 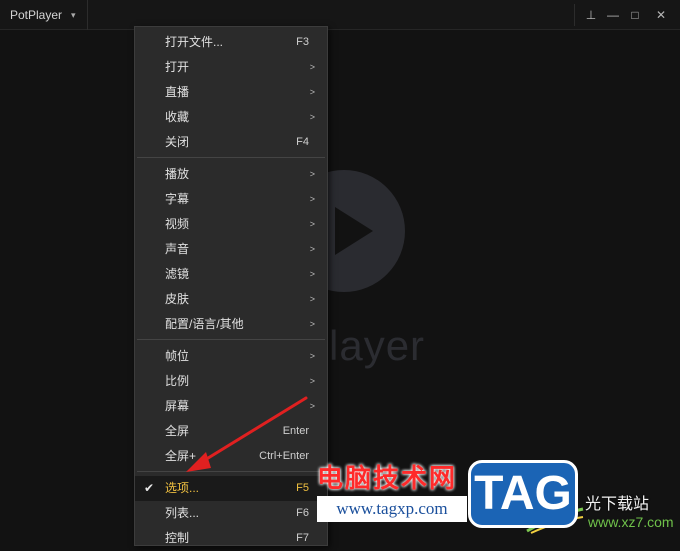 I want to click on watermark-url: www.tagxp.com, so click(x=392, y=509).